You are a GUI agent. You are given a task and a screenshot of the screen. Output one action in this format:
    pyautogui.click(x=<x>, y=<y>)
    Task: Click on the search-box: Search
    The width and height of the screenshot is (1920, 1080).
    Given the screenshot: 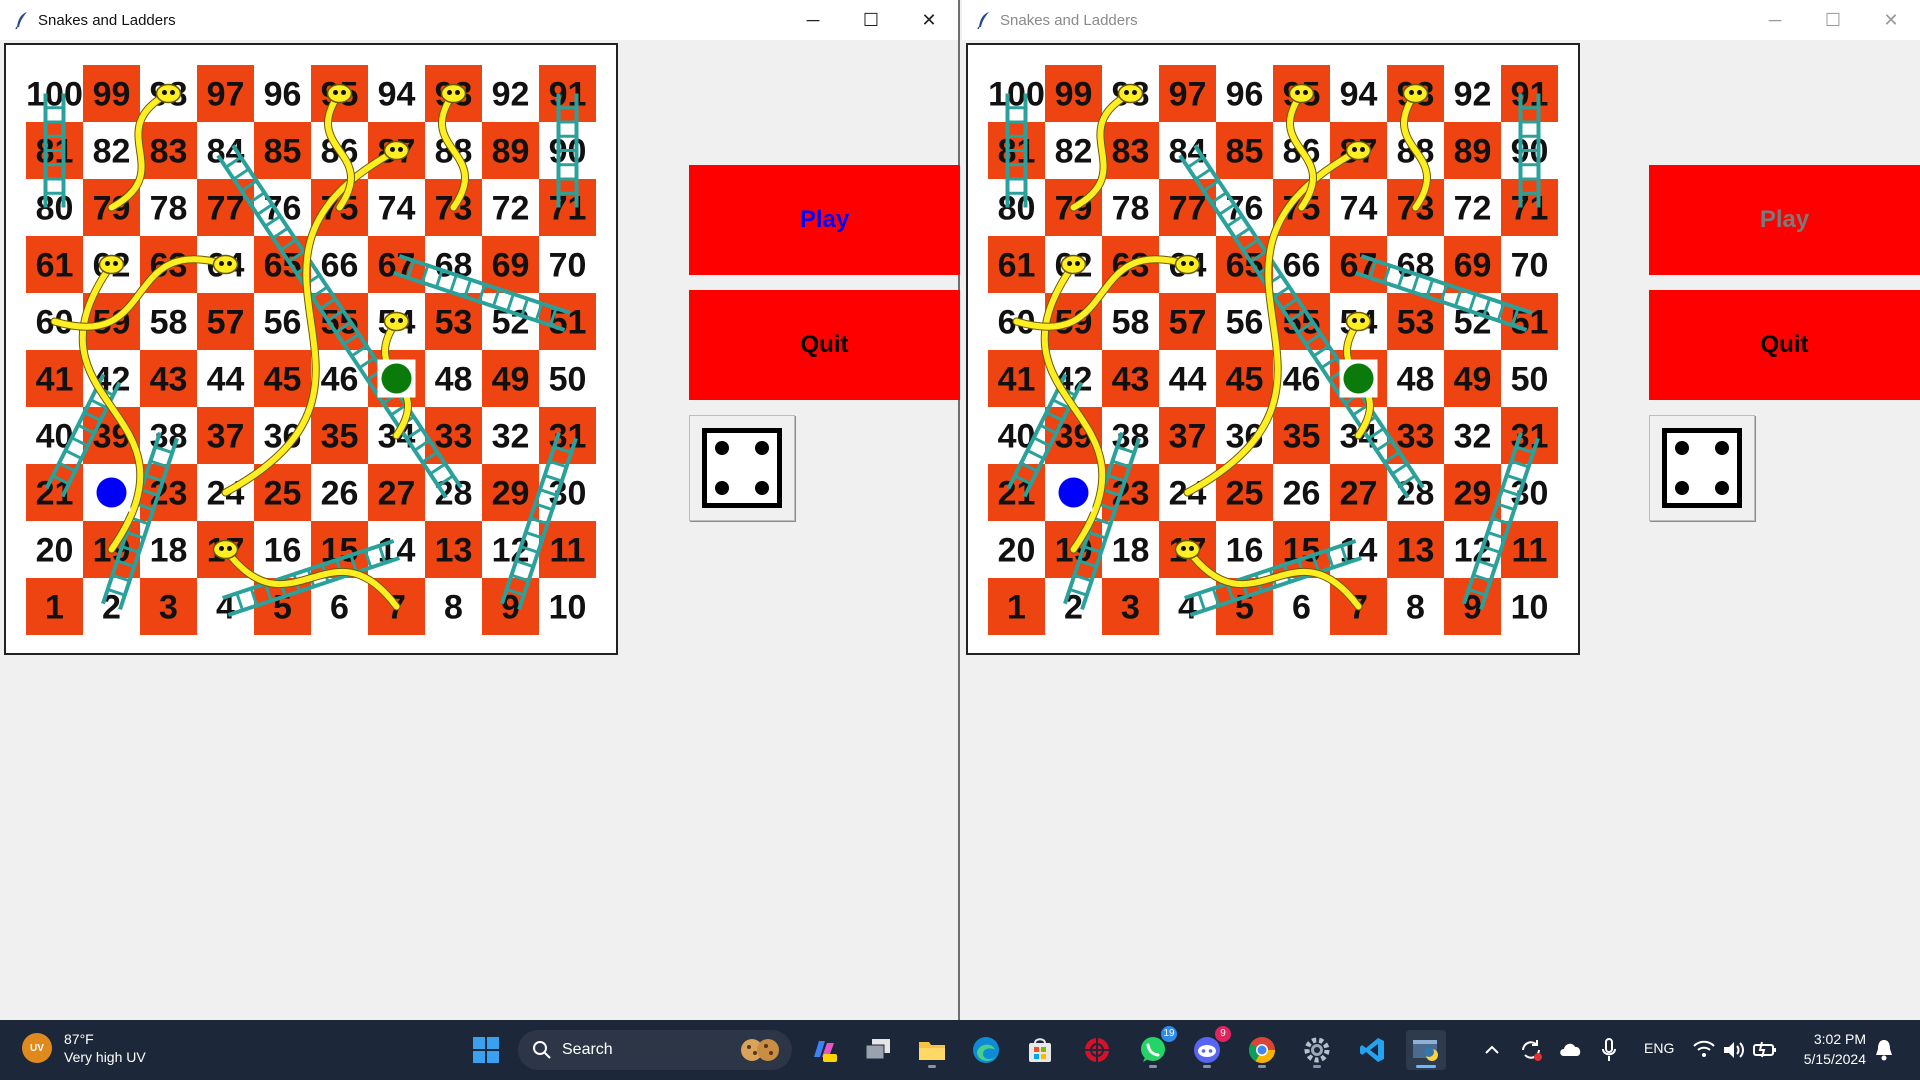 What is the action you would take?
    pyautogui.click(x=655, y=1050)
    